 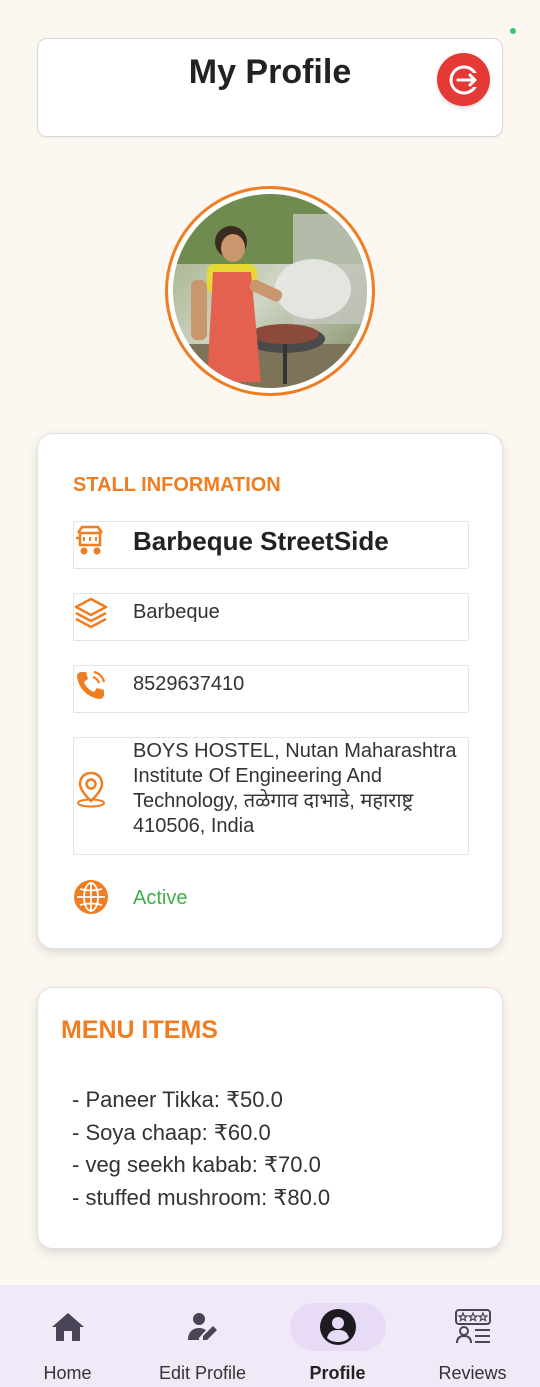 I want to click on bottom-navigation: Home Edit Profile Profile Reviews, so click(x=270, y=1336).